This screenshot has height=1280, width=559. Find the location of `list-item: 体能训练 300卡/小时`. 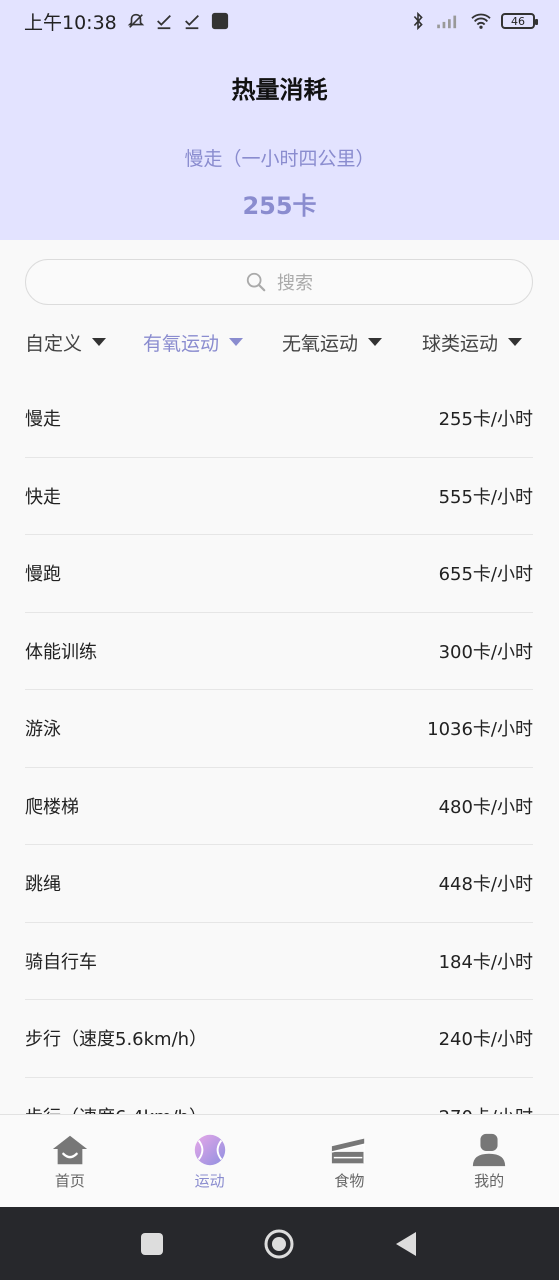

list-item: 体能训练 300卡/小时 is located at coordinates (279, 651).